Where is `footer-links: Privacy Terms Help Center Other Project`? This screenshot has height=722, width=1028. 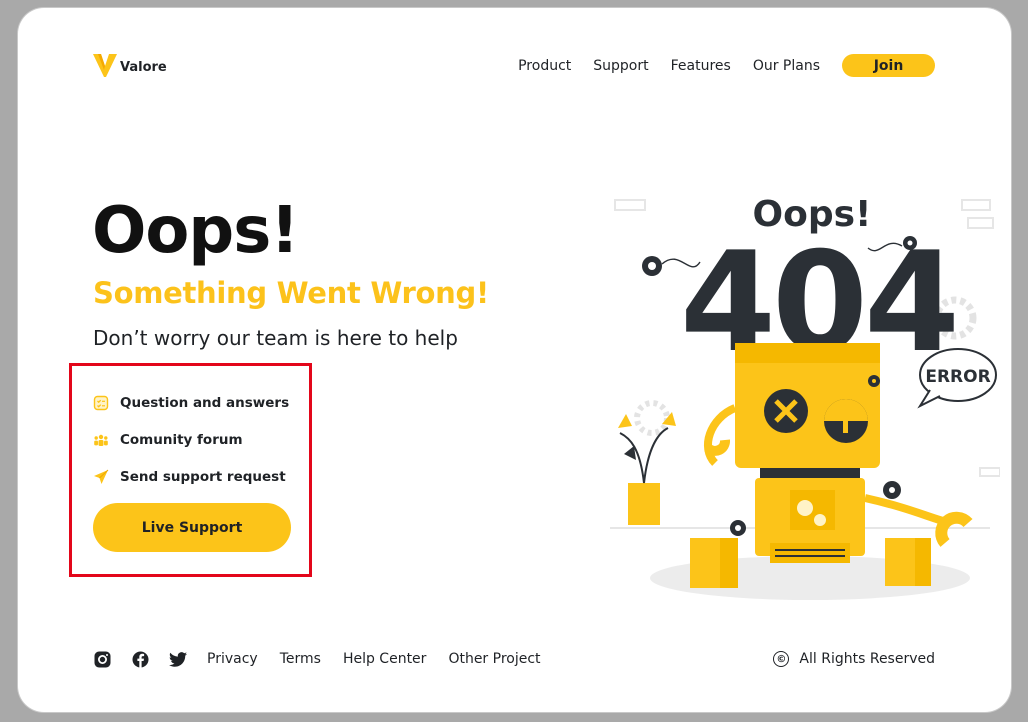
footer-links: Privacy Terms Help Center Other Project is located at coordinates (328, 659).